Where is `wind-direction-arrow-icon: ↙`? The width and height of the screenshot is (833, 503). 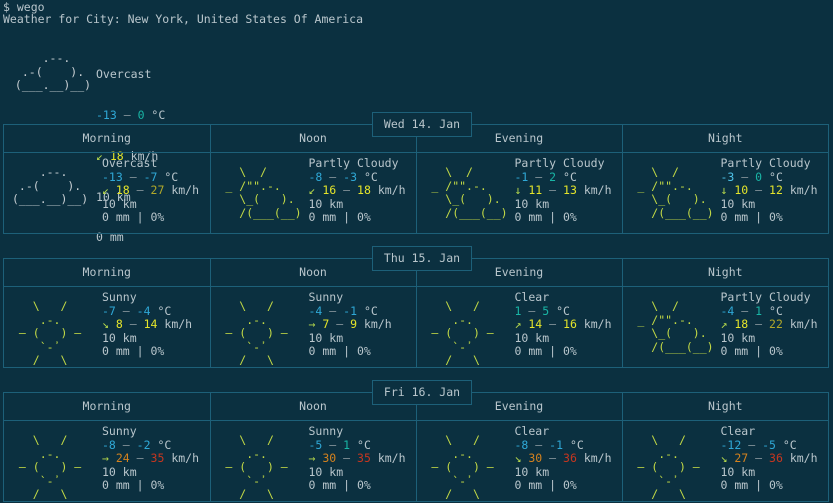
wind-direction-arrow-icon: ↙ is located at coordinates (105, 190).